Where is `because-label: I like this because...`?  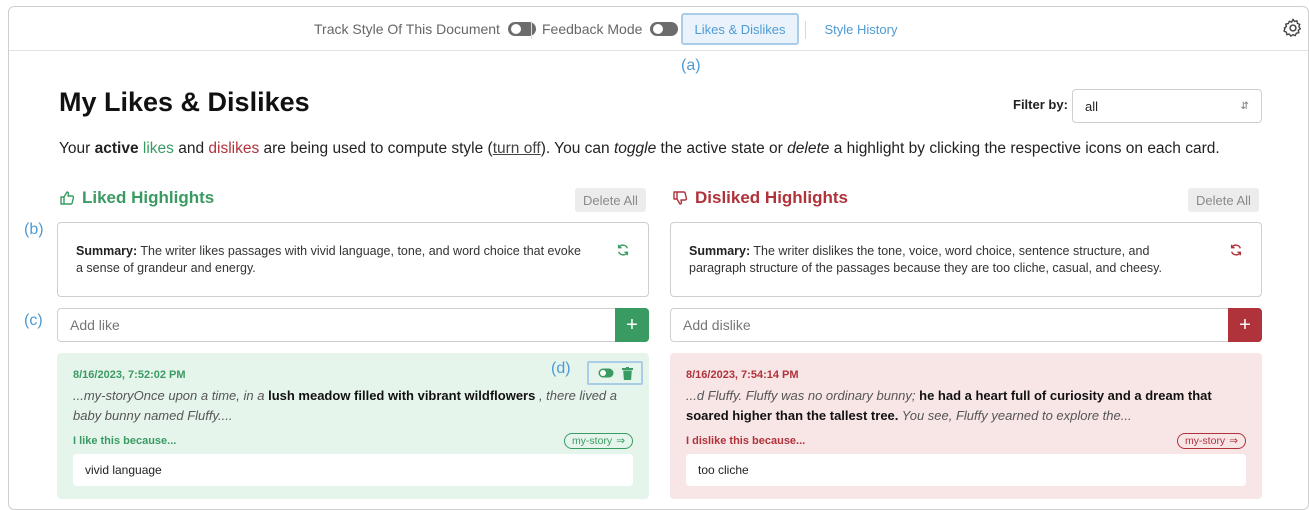 because-label: I like this because... is located at coordinates (125, 441).